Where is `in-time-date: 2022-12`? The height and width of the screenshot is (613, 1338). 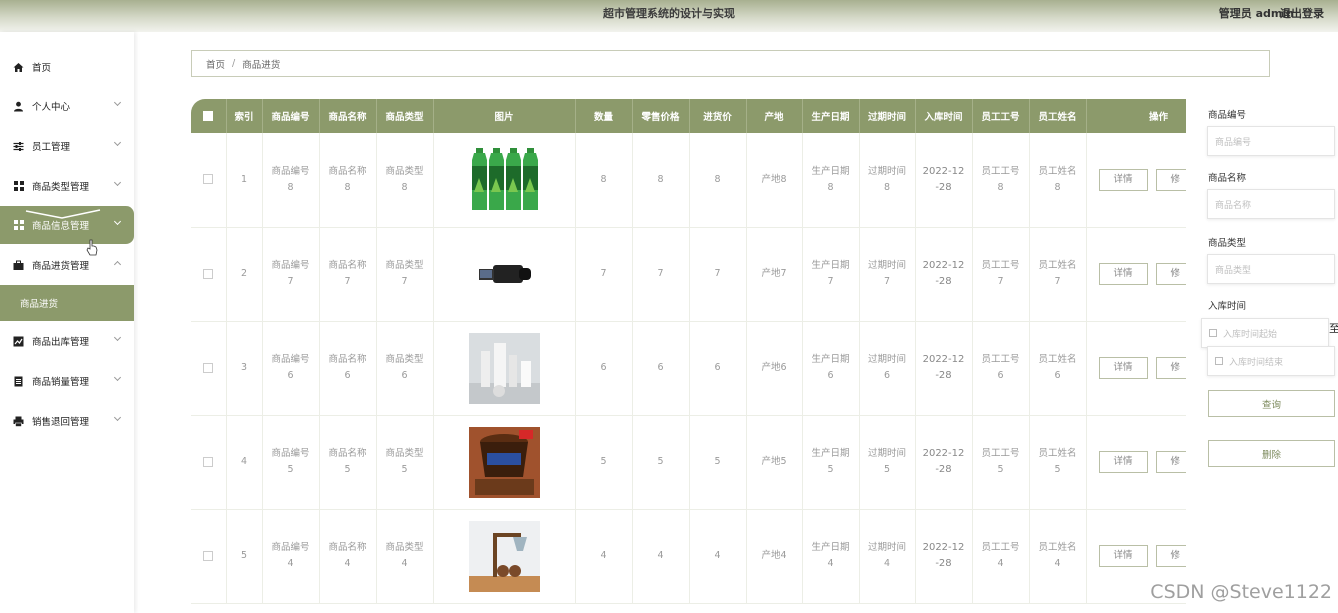
in-time-date: 2022-12 is located at coordinates (943, 453).